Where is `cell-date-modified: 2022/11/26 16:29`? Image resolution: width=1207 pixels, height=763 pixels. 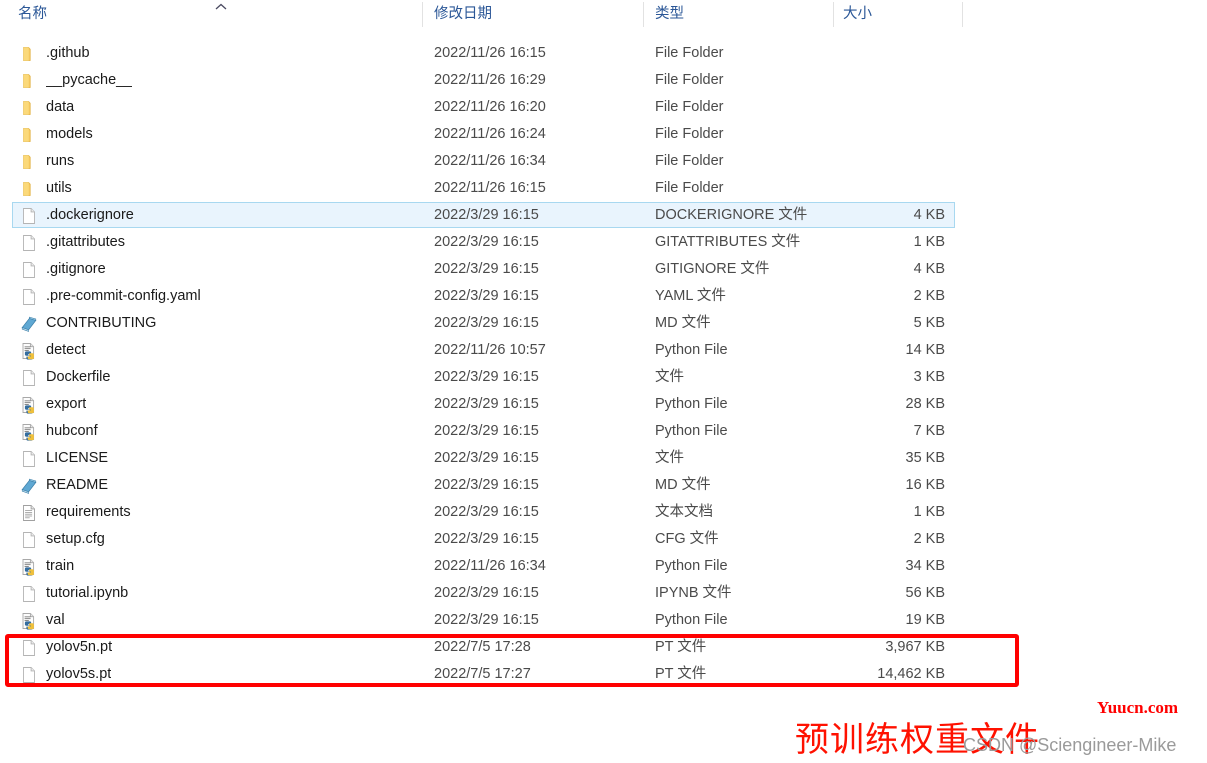 cell-date-modified: 2022/11/26 16:29 is located at coordinates (490, 80).